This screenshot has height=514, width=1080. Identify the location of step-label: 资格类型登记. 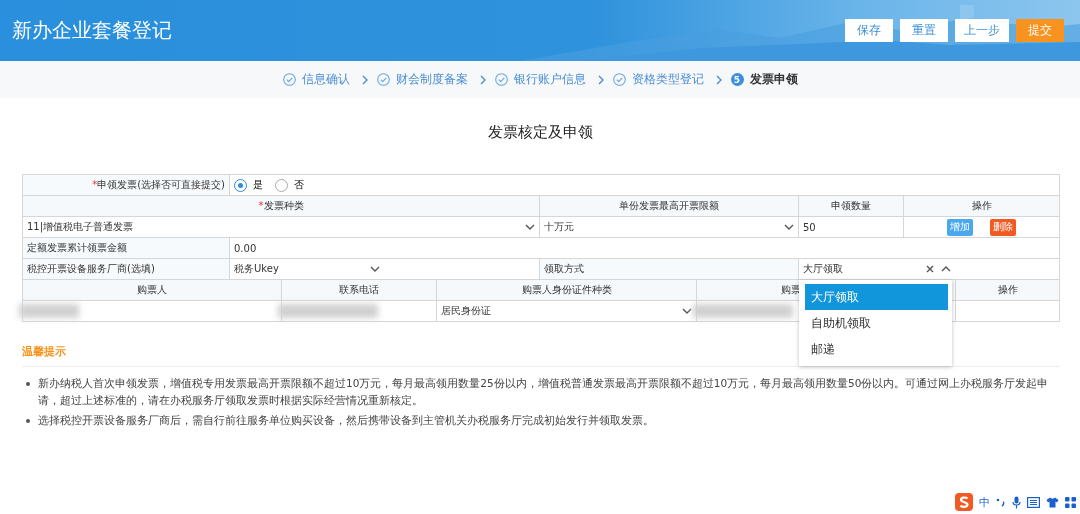
(667, 79).